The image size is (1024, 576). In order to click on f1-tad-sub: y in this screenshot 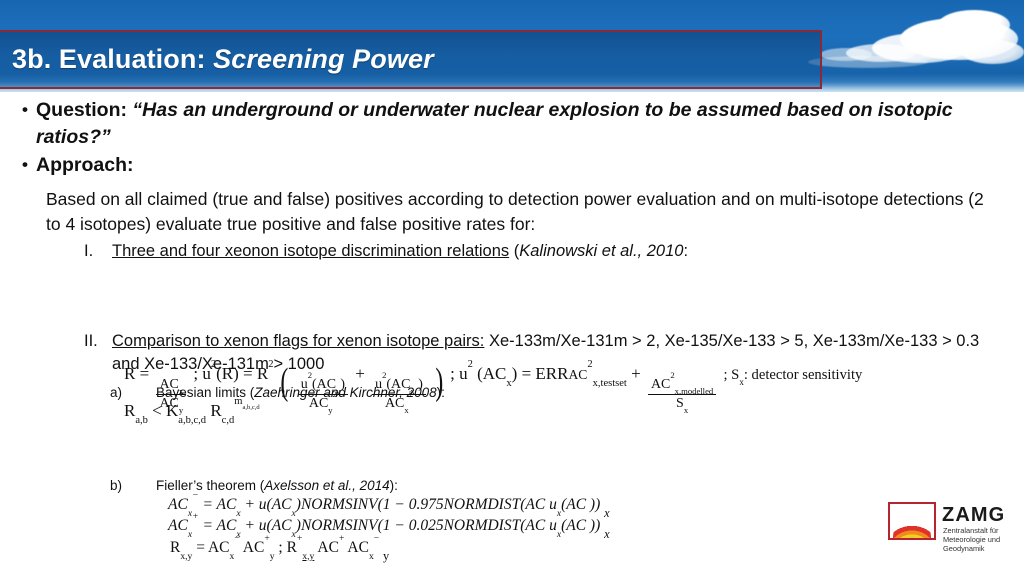, I will do `click(330, 410)`.